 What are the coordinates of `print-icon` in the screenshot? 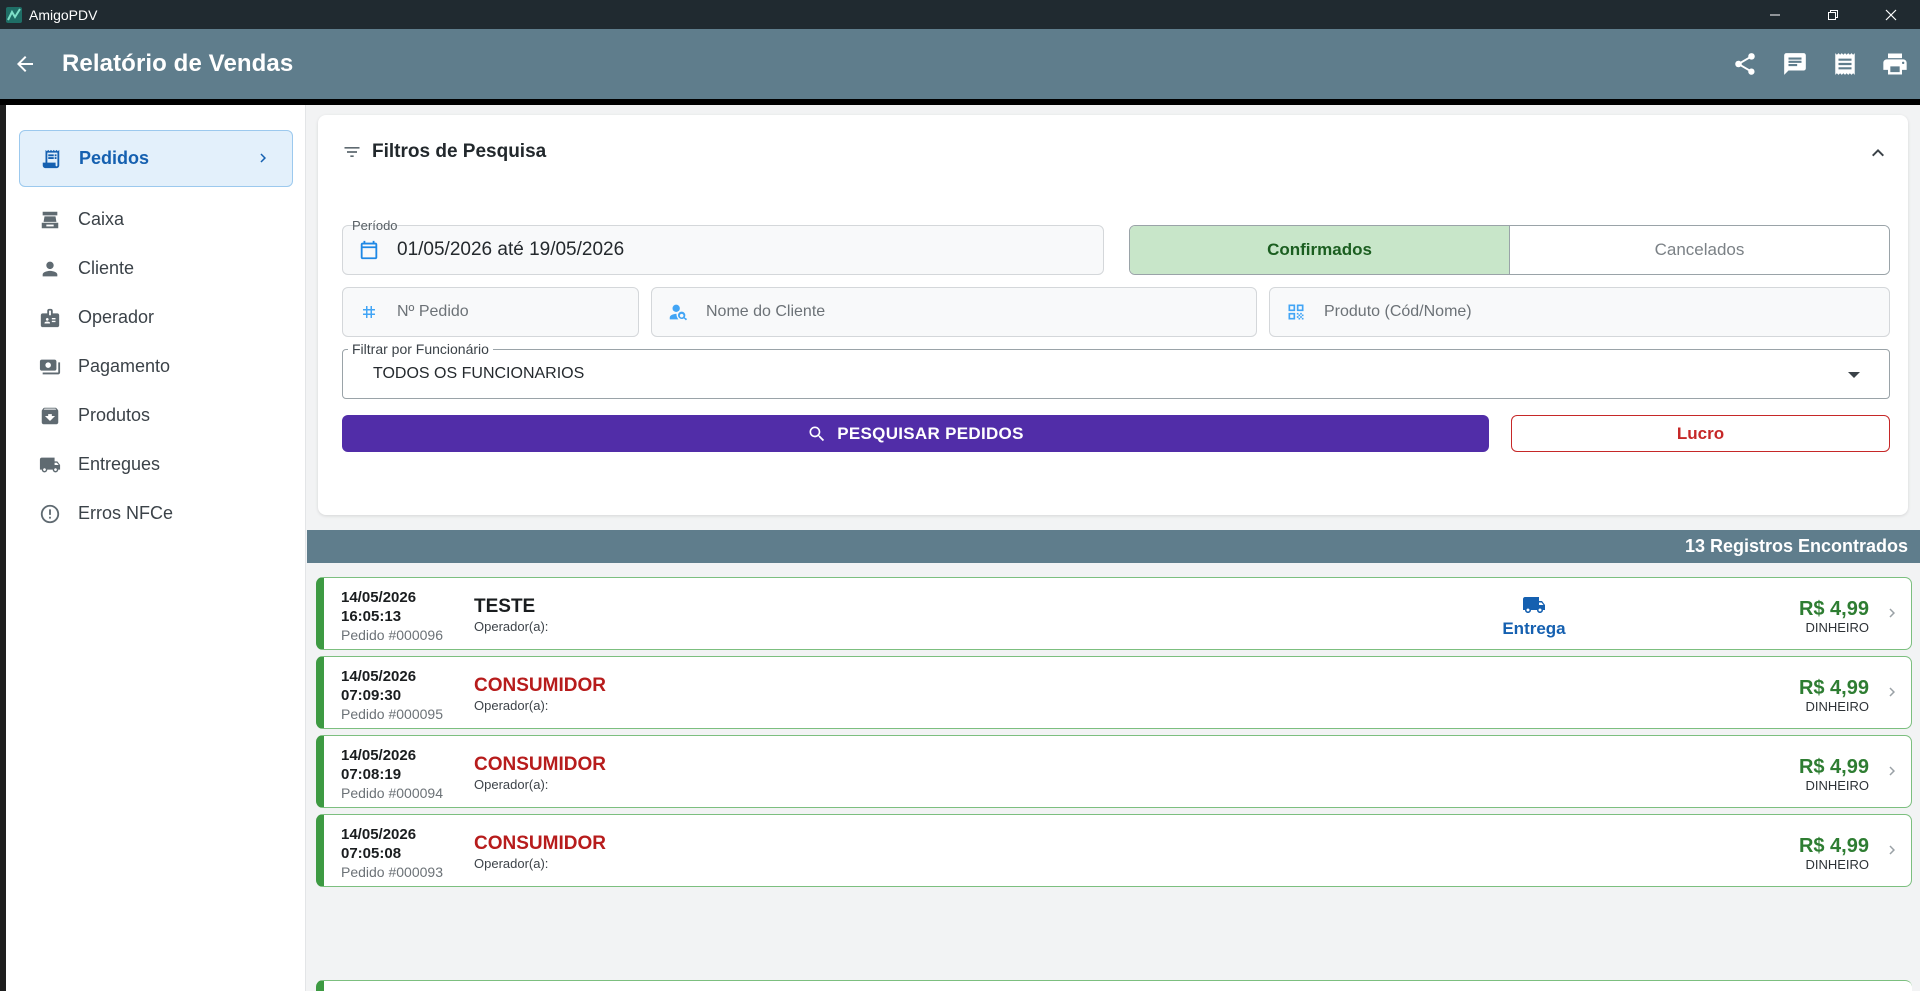 It's located at (1895, 64).